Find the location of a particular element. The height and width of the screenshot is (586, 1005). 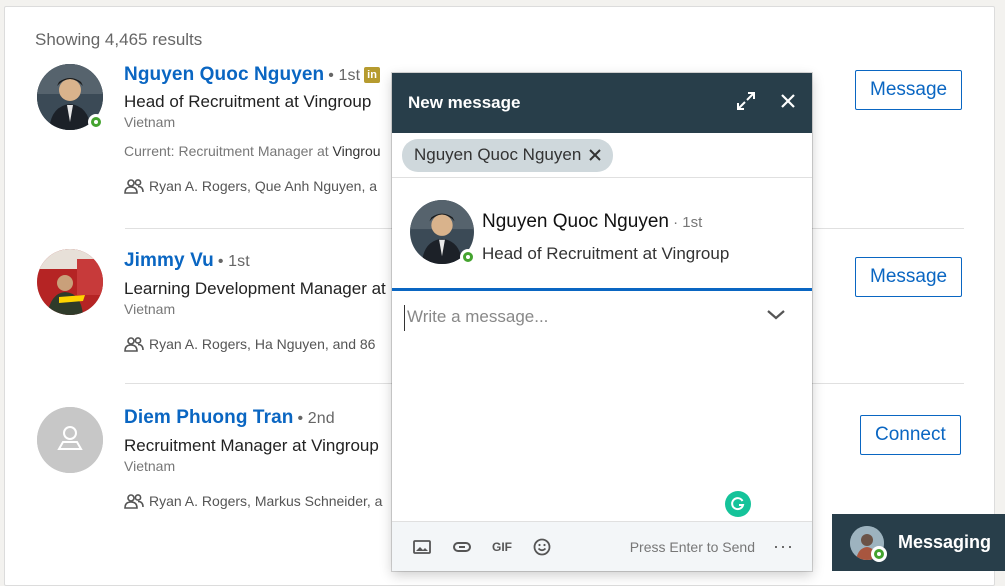

send-hint: Press Enter to Send is located at coordinates (692, 546).